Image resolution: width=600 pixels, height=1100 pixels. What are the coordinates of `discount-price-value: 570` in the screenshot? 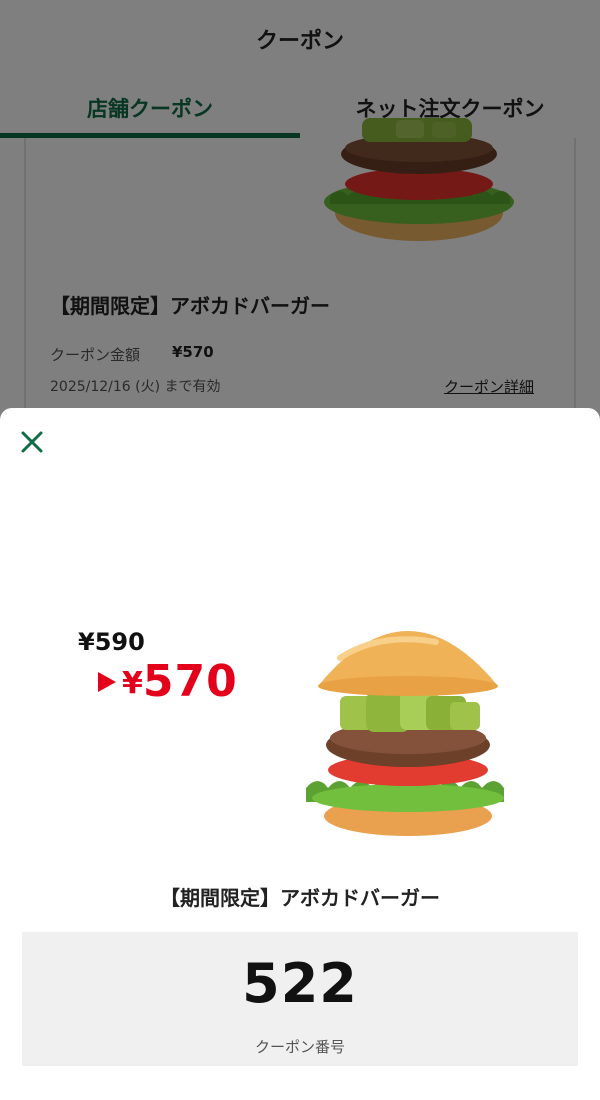 It's located at (190, 681).